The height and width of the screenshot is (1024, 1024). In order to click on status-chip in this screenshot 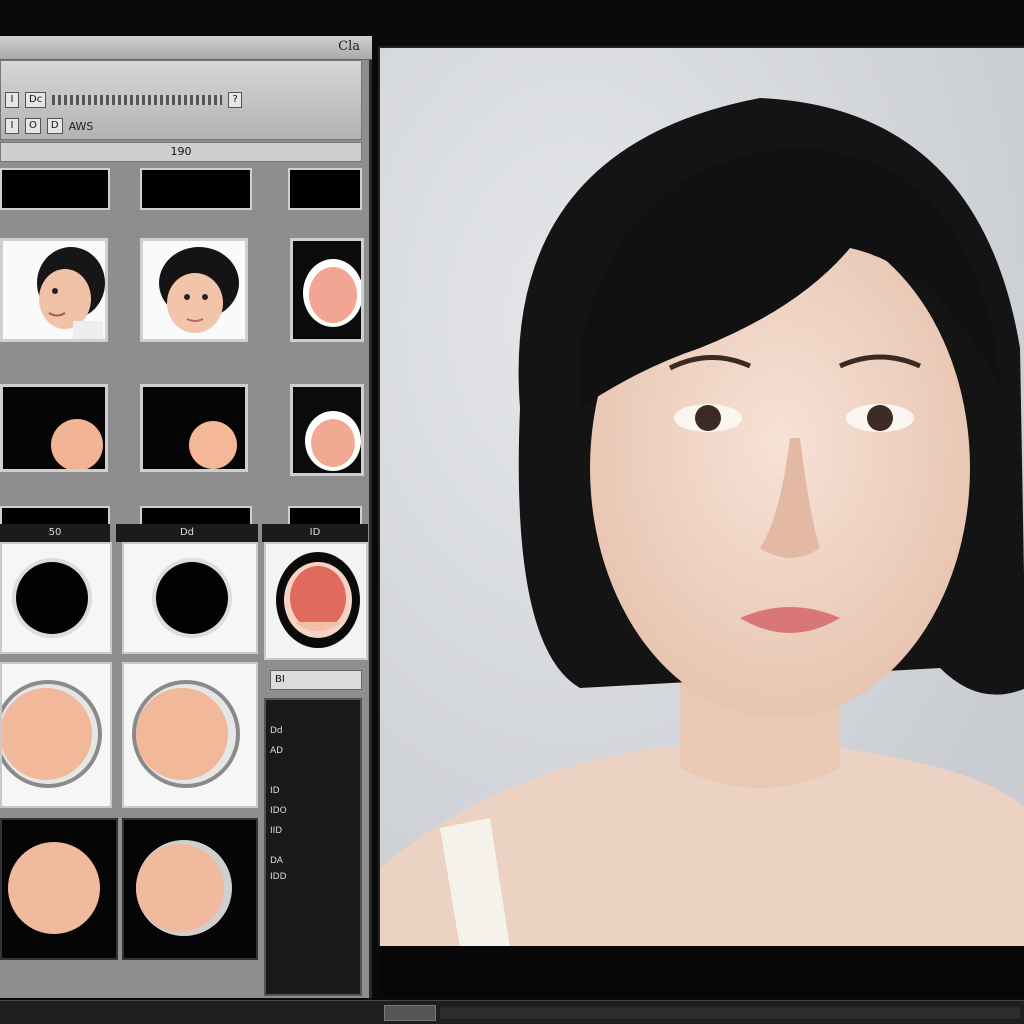, I will do `click(410, 1013)`.